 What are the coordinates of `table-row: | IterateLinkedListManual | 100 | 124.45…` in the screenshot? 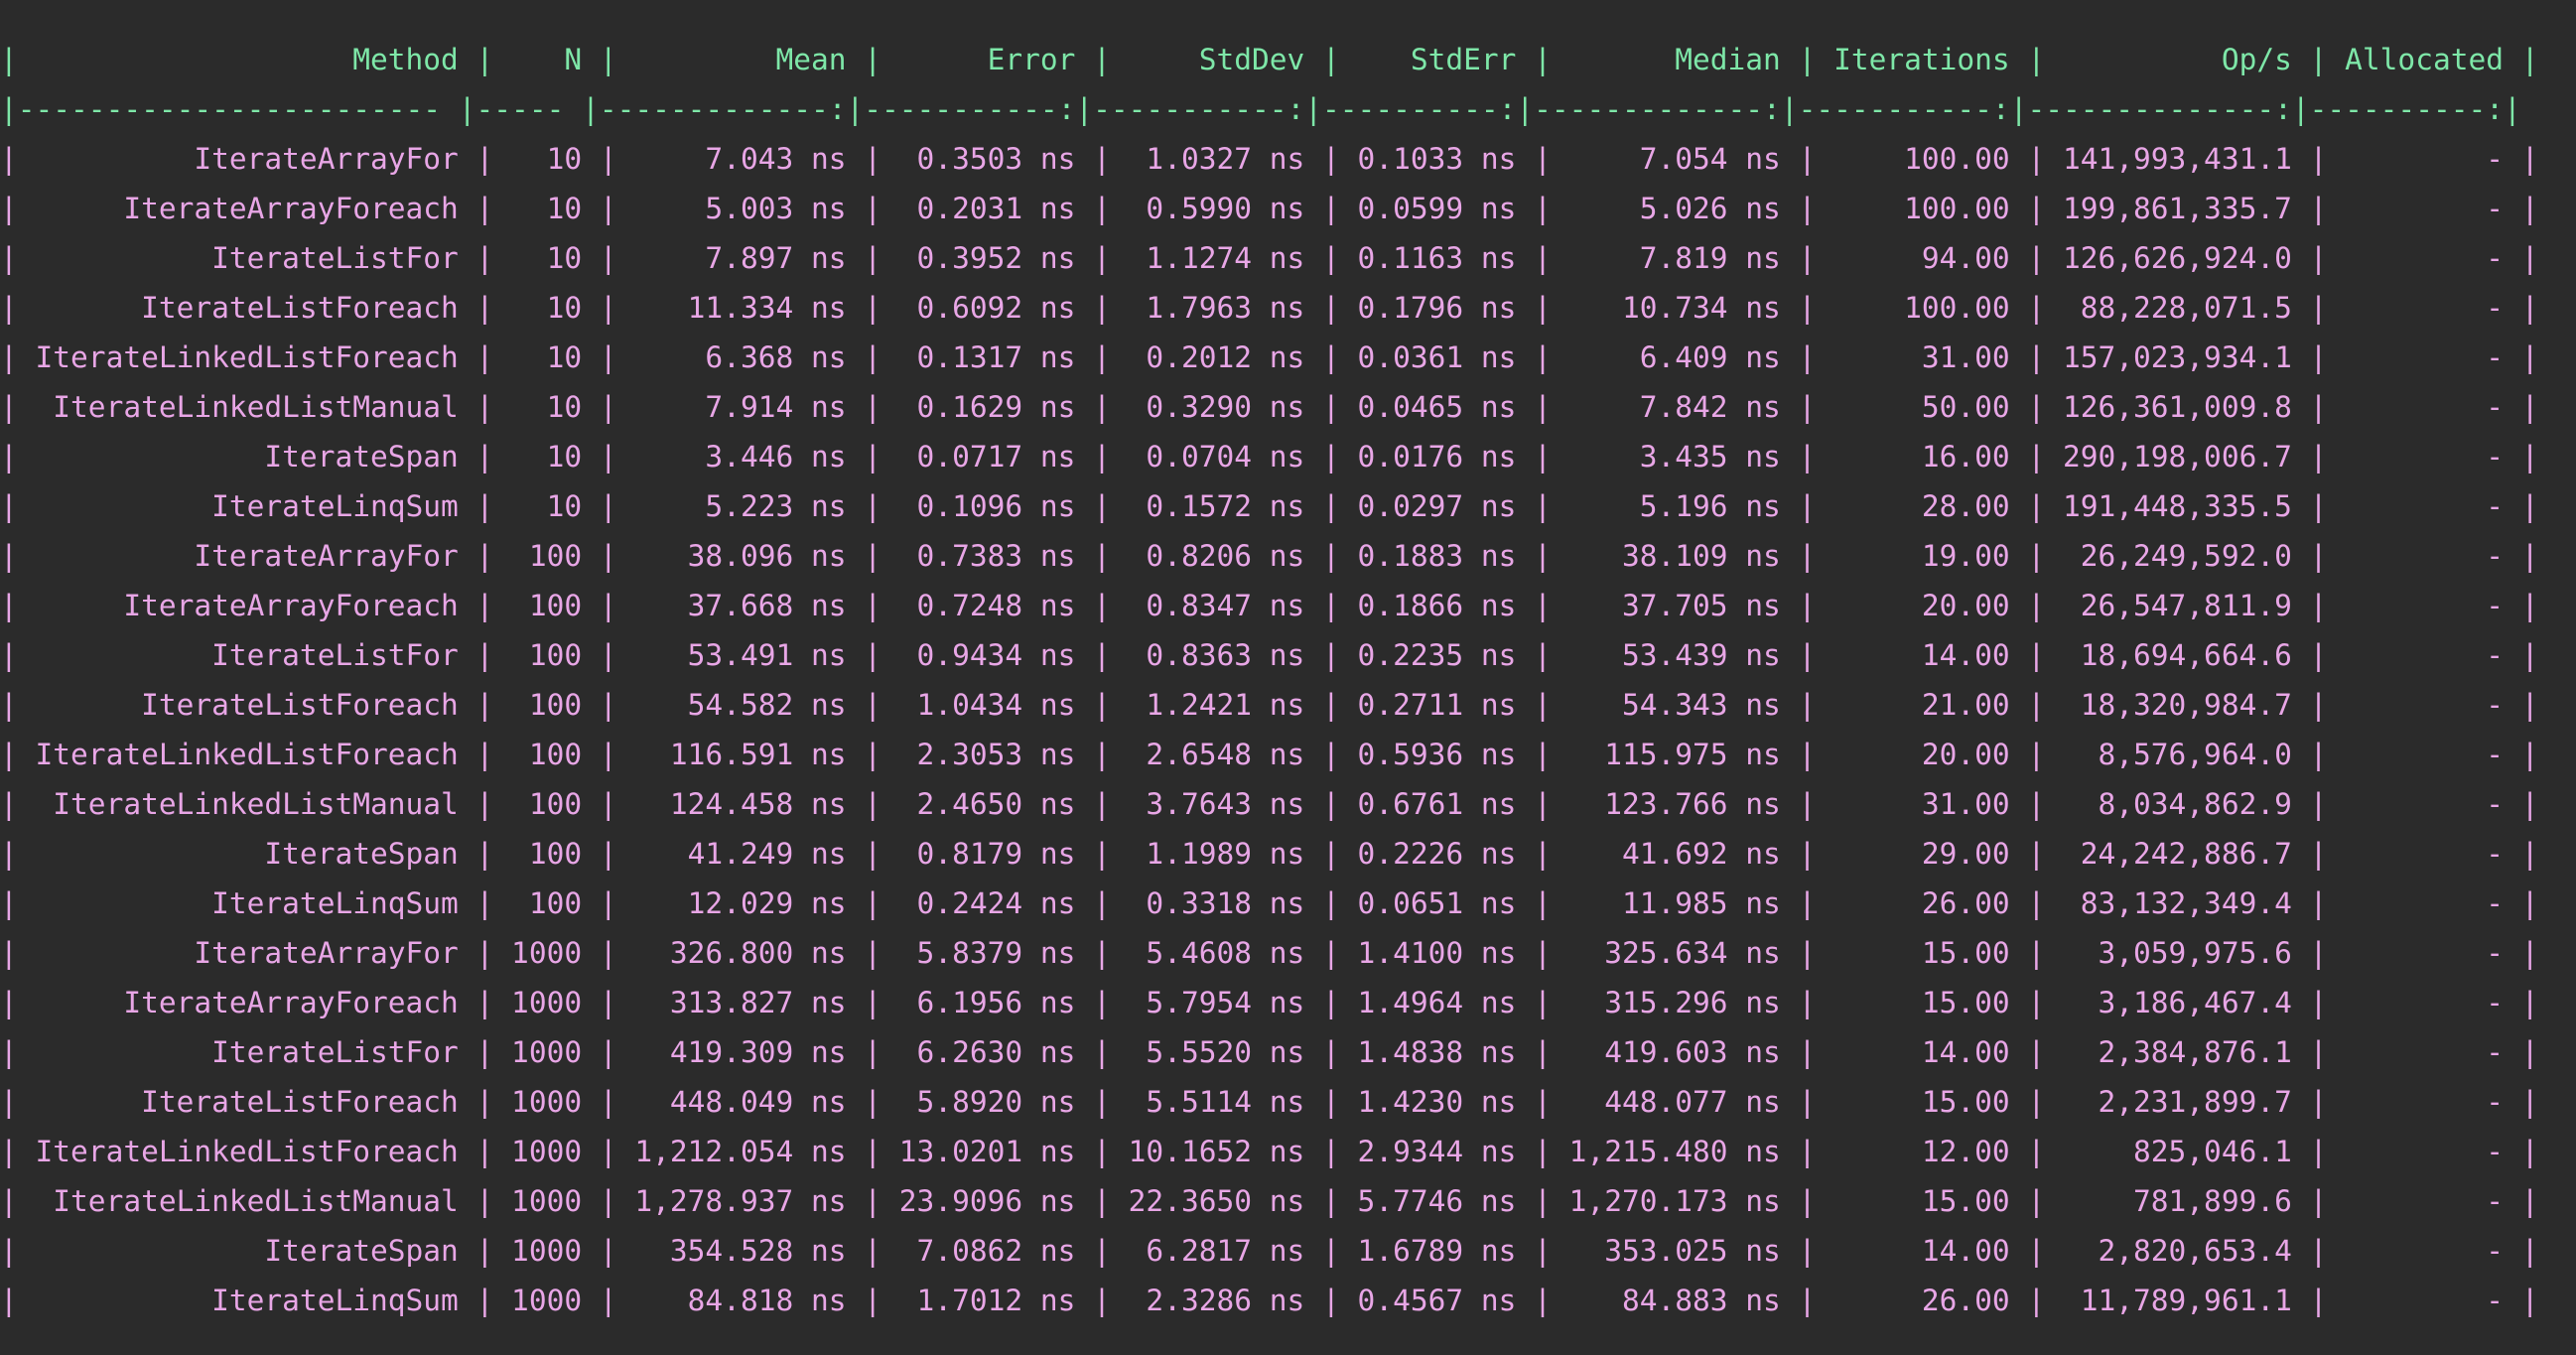 It's located at (1269, 804).